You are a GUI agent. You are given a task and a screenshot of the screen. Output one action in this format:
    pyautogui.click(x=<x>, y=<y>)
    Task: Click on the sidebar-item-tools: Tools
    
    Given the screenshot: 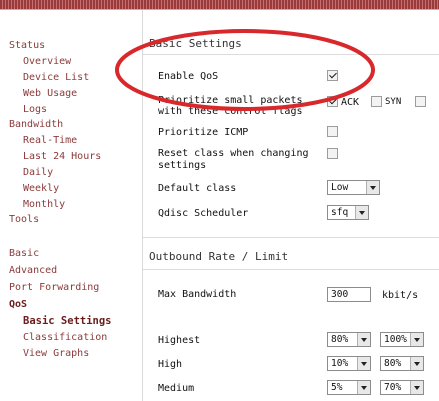 What is the action you would take?
    pyautogui.click(x=24, y=220)
    